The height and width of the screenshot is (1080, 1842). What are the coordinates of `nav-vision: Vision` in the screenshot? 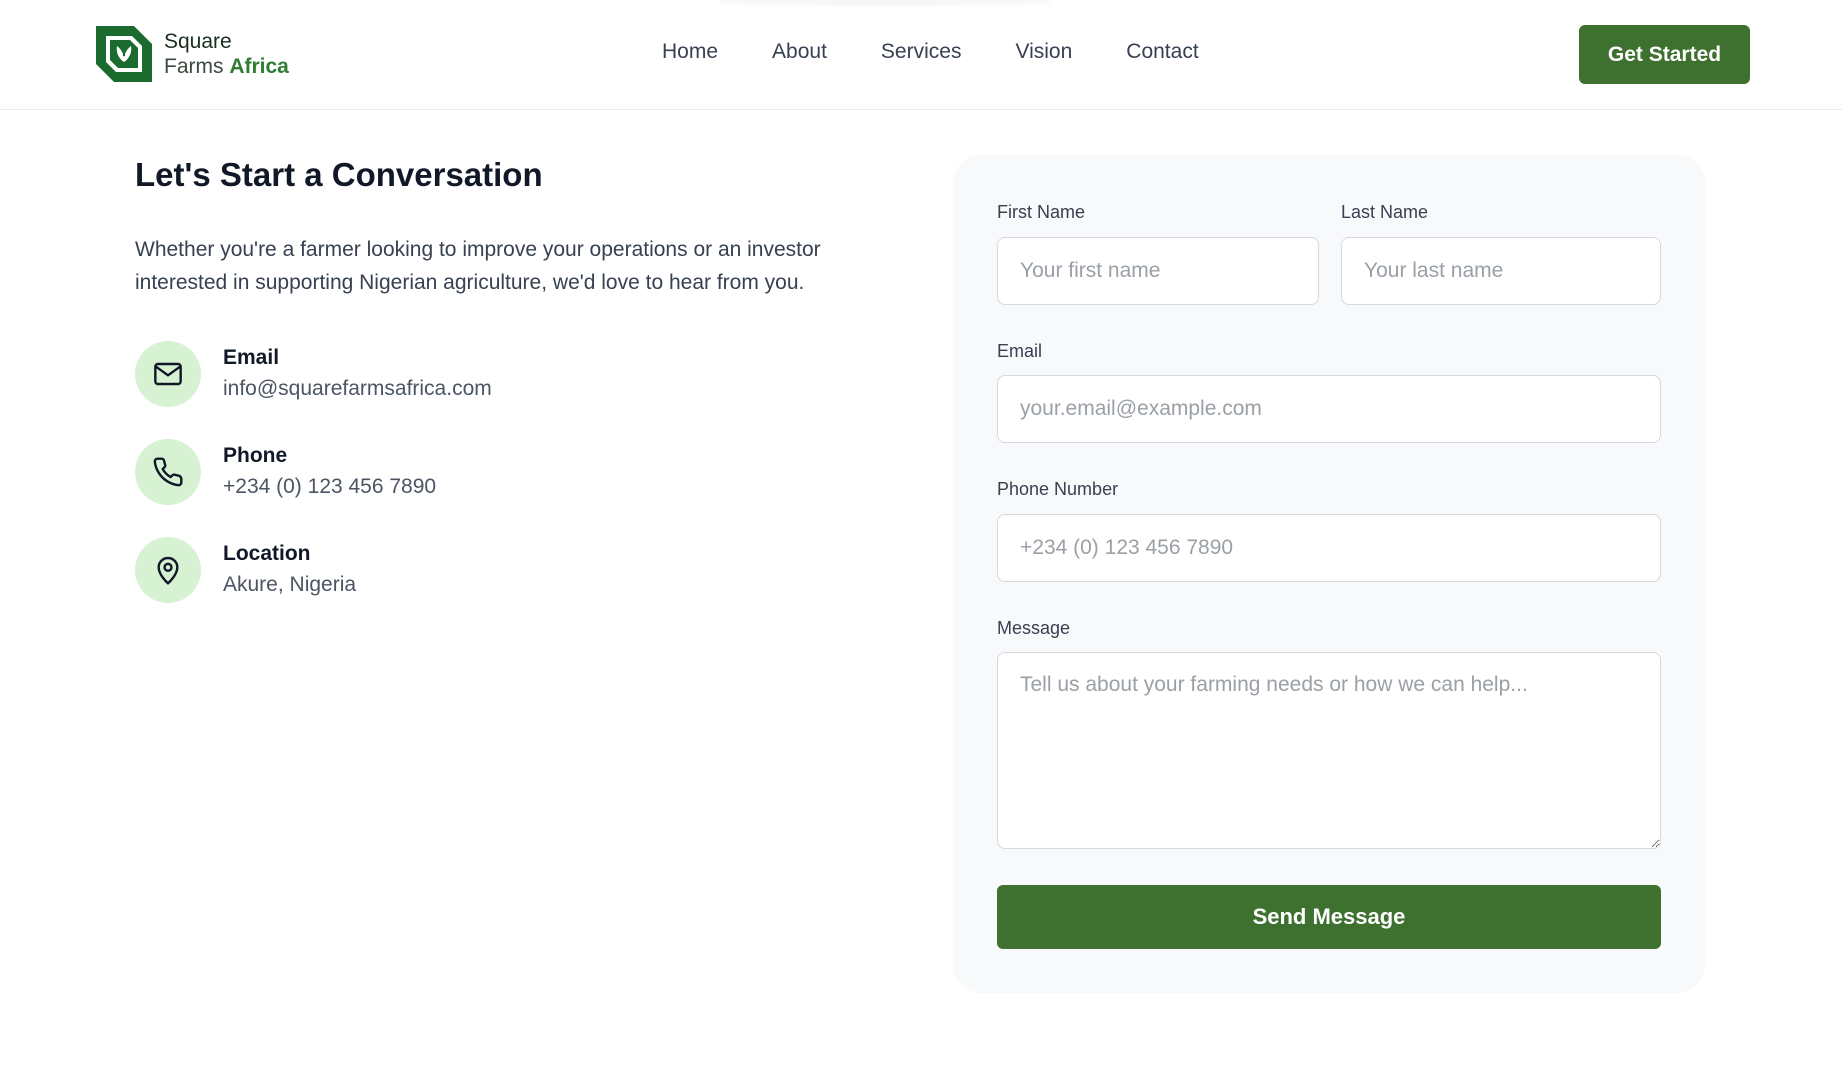 It's located at (1043, 52).